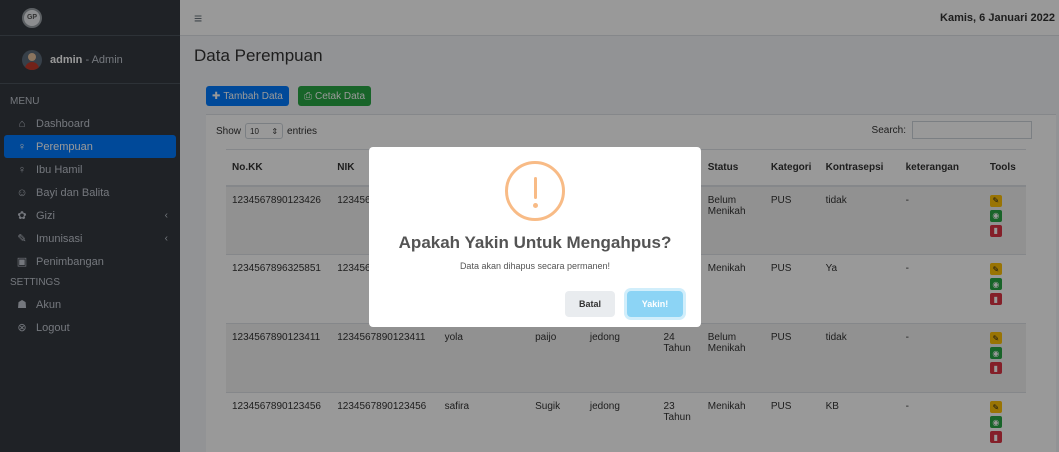 Image resolution: width=1059 pixels, height=452 pixels. What do you see at coordinates (535, 191) in the screenshot?
I see `warning-icon` at bounding box center [535, 191].